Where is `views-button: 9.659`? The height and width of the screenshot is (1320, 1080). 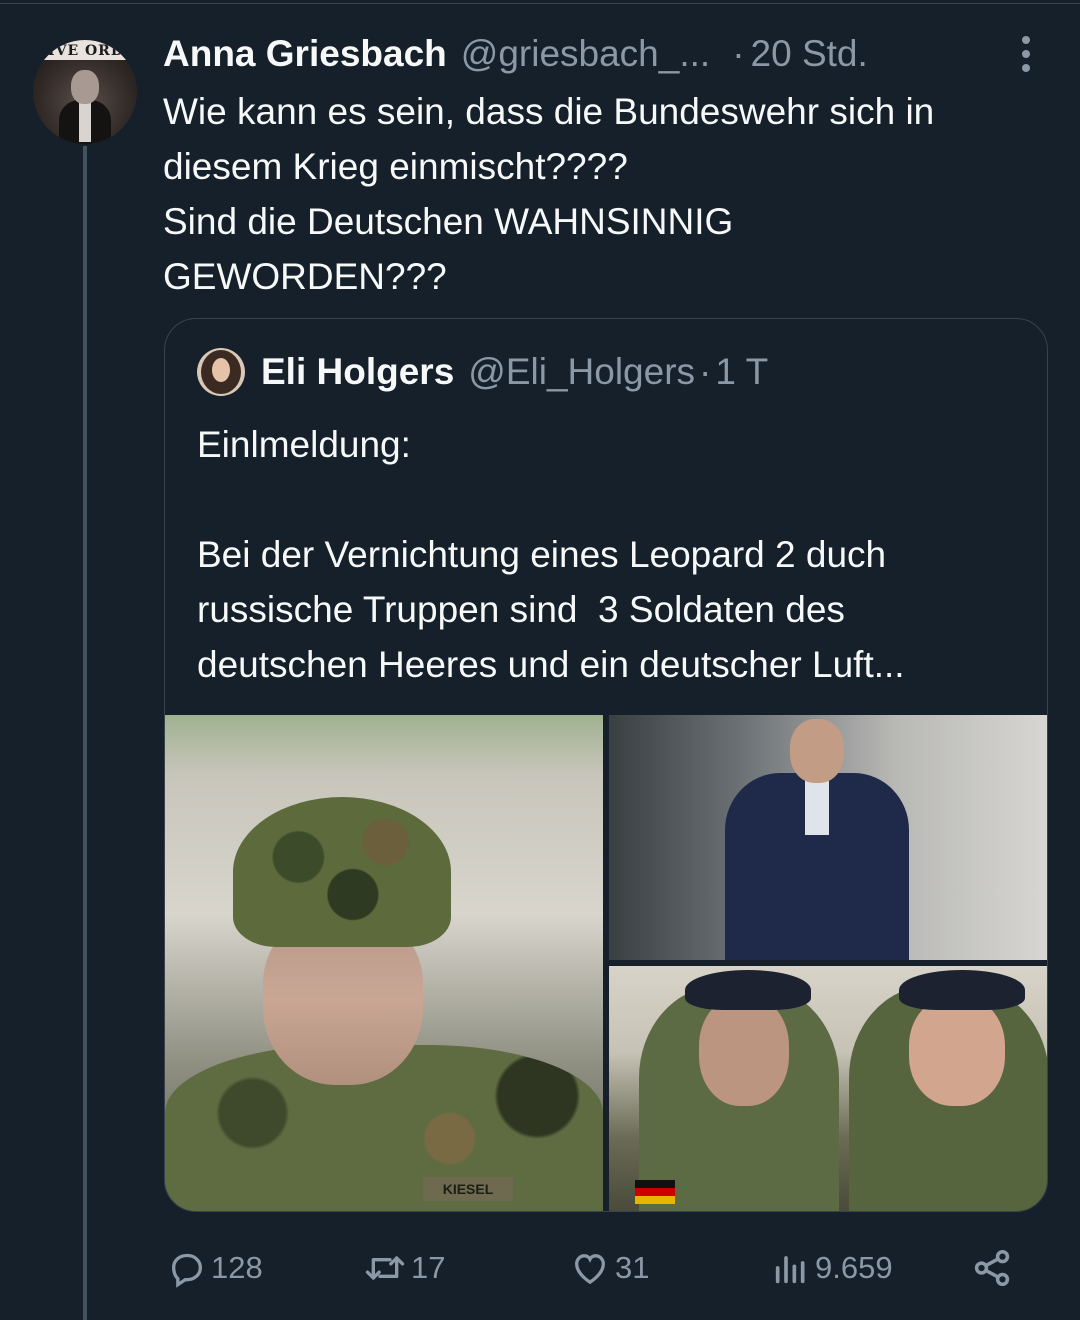 views-button: 9.659 is located at coordinates (832, 1268).